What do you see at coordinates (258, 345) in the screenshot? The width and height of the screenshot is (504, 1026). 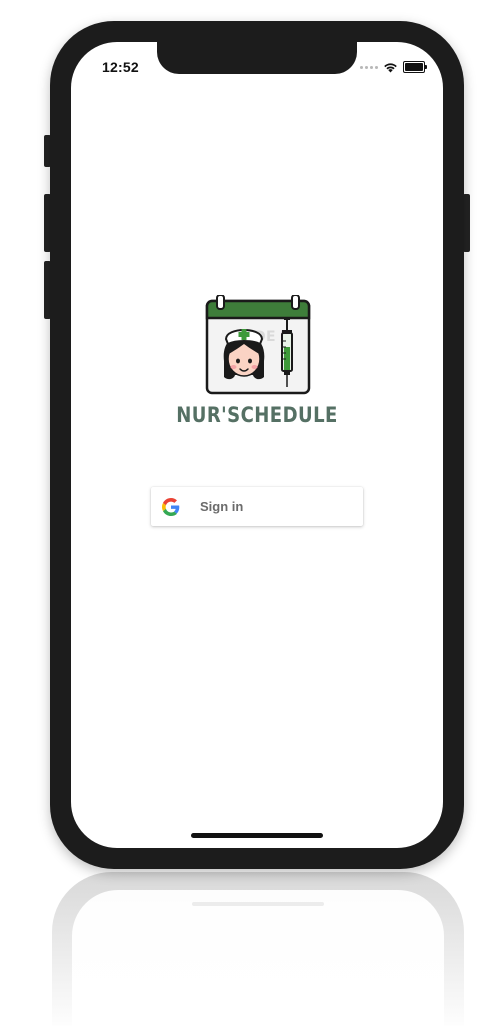 I see `nurse-calendar-icon: T D E L` at bounding box center [258, 345].